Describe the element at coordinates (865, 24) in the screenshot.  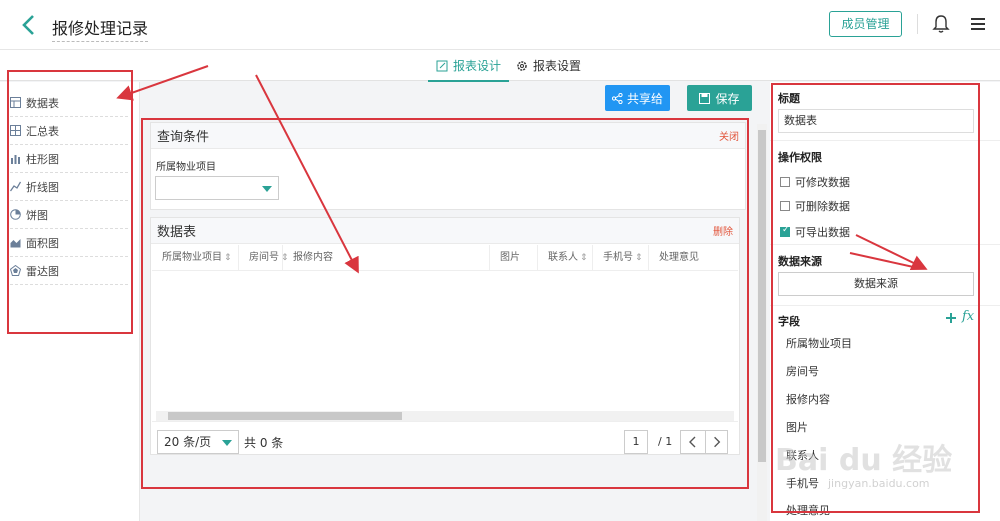
I see `member-management-button: 成员管理` at that location.